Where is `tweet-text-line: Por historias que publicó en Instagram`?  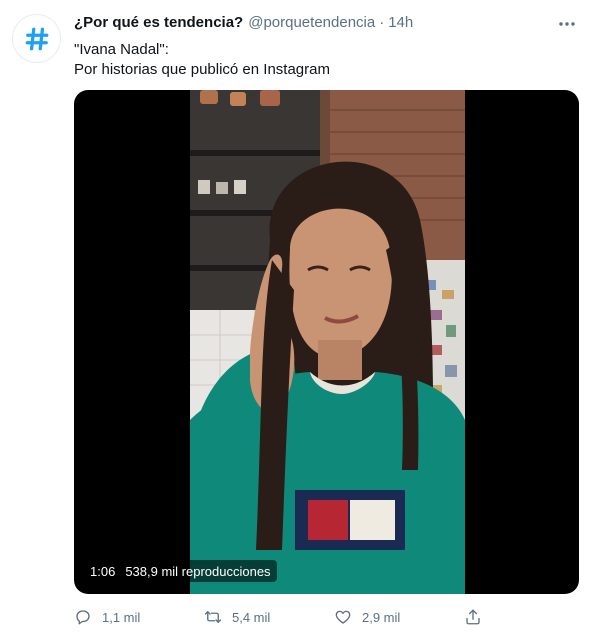
tweet-text-line: Por historias que publicó en Instagram is located at coordinates (202, 69).